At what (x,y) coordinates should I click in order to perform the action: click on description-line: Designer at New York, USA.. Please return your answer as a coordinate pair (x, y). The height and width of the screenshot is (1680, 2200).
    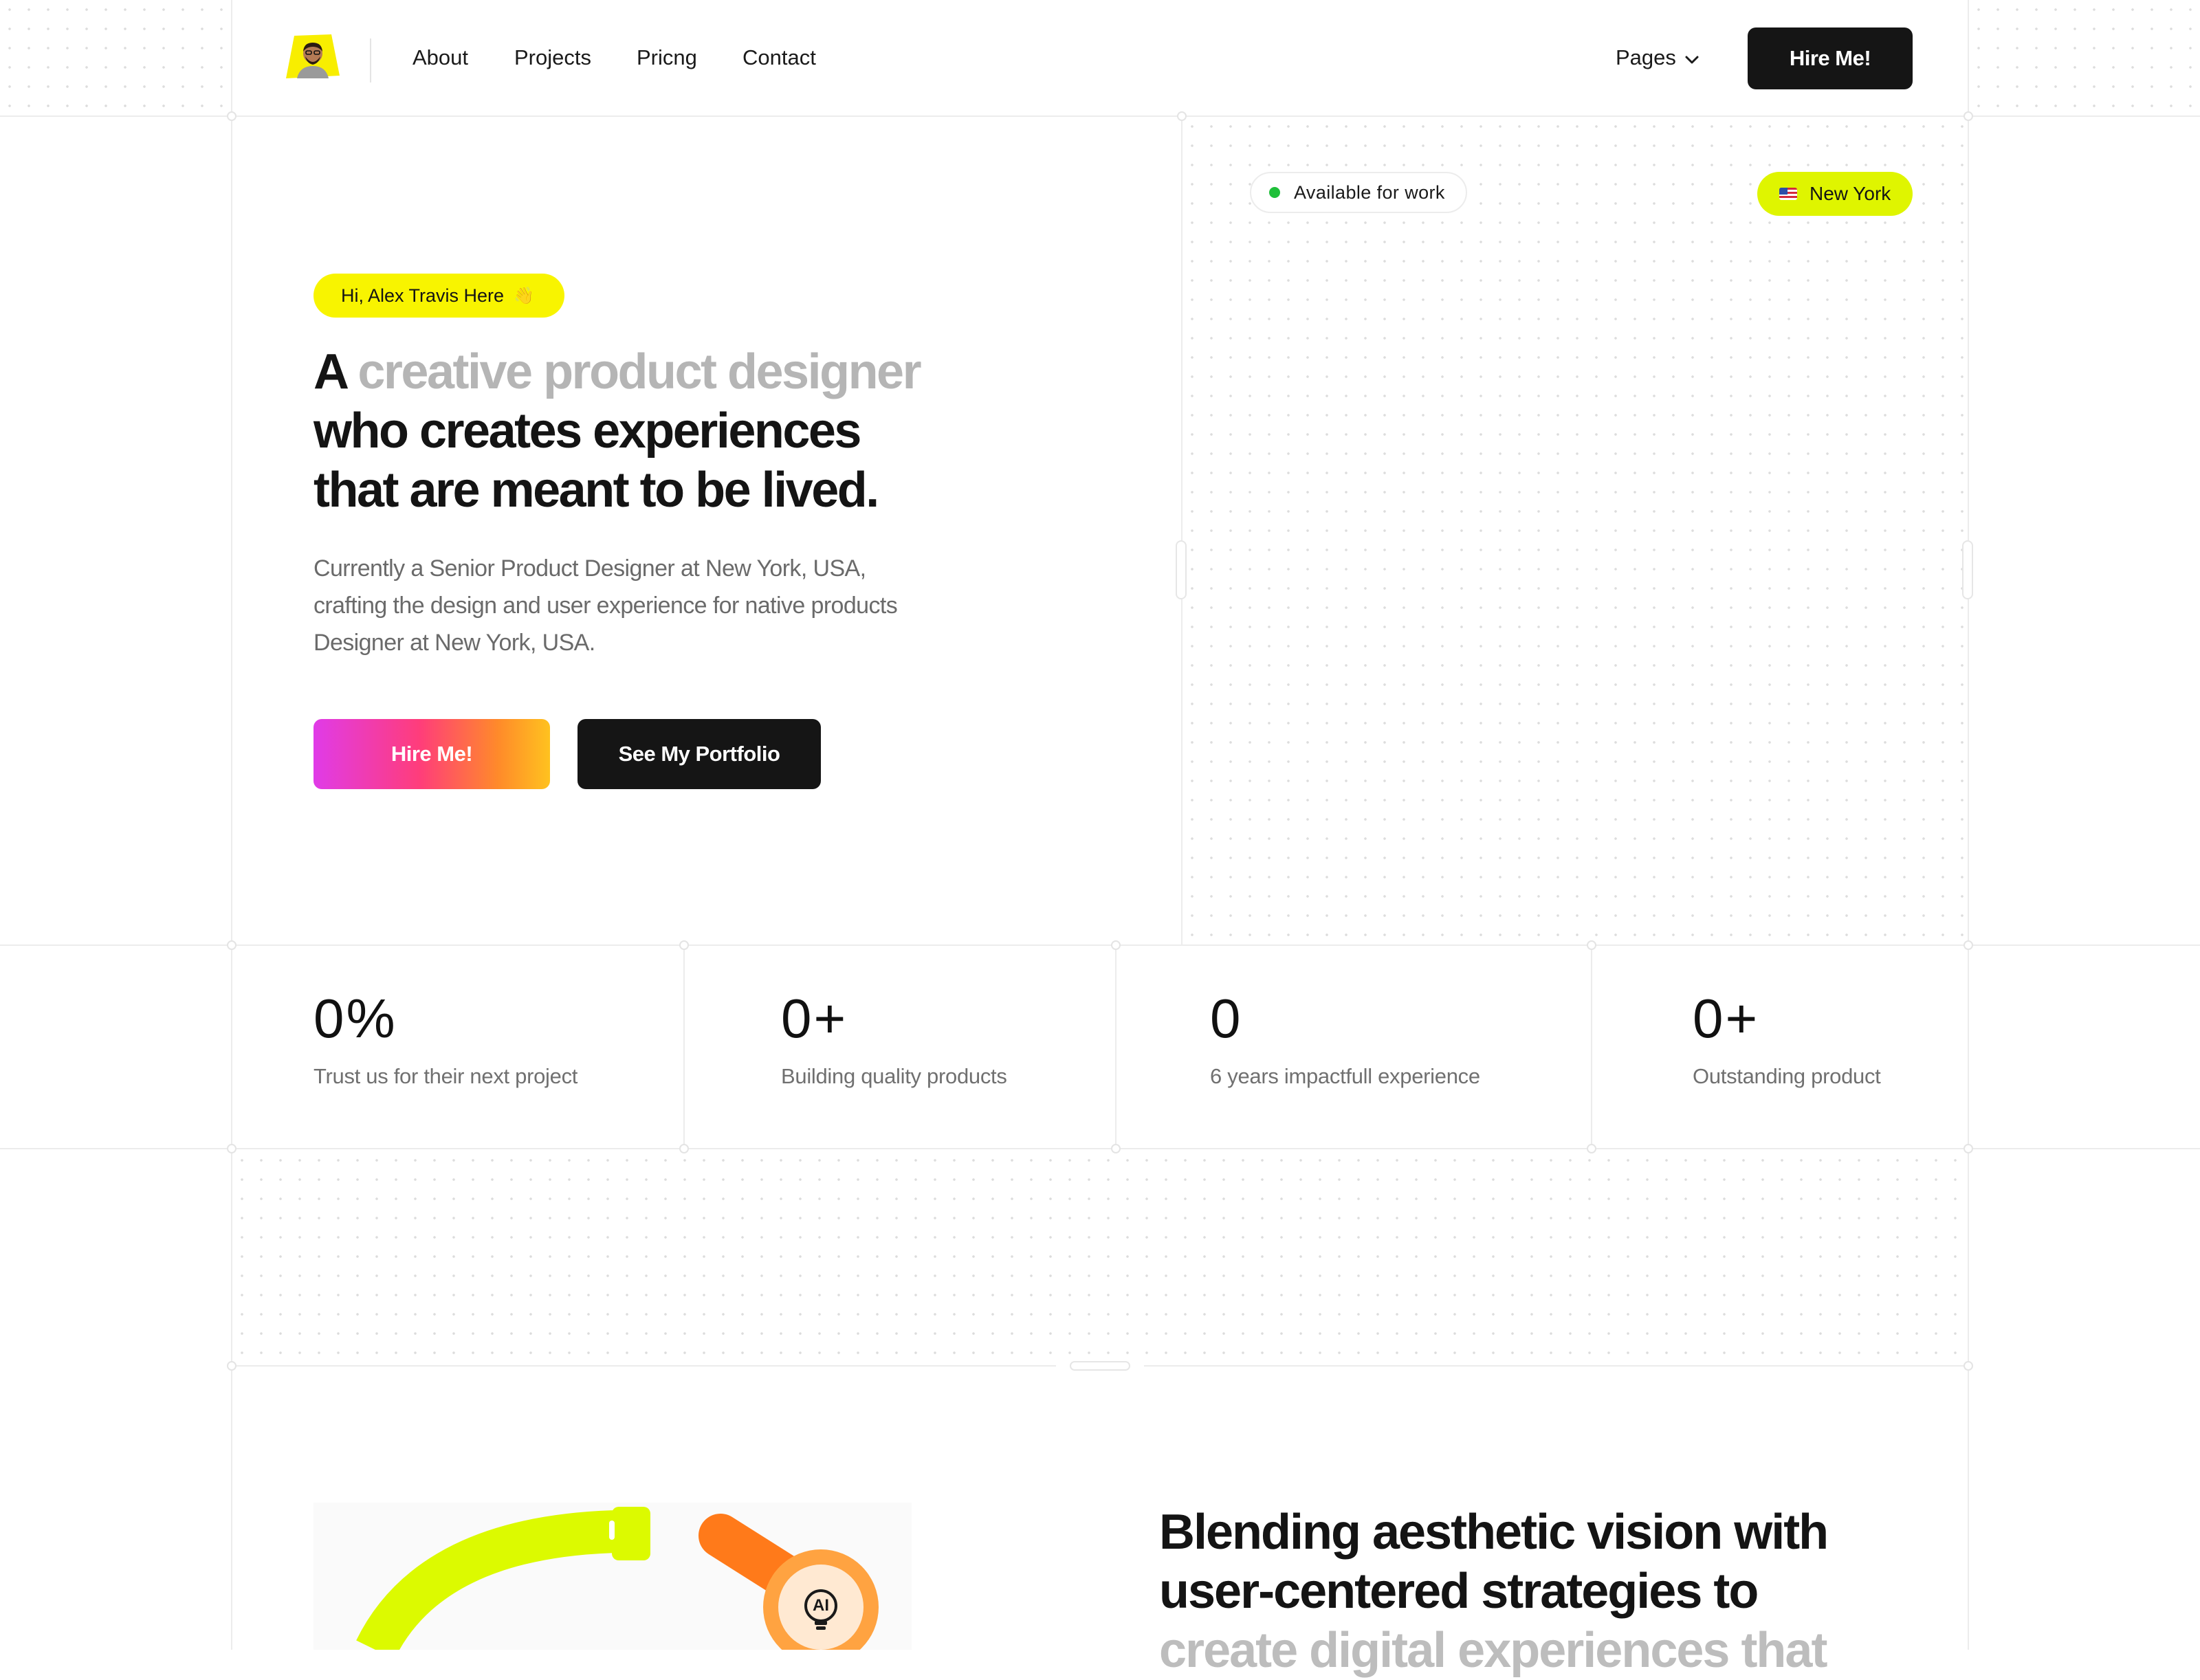
    Looking at the image, I should click on (454, 643).